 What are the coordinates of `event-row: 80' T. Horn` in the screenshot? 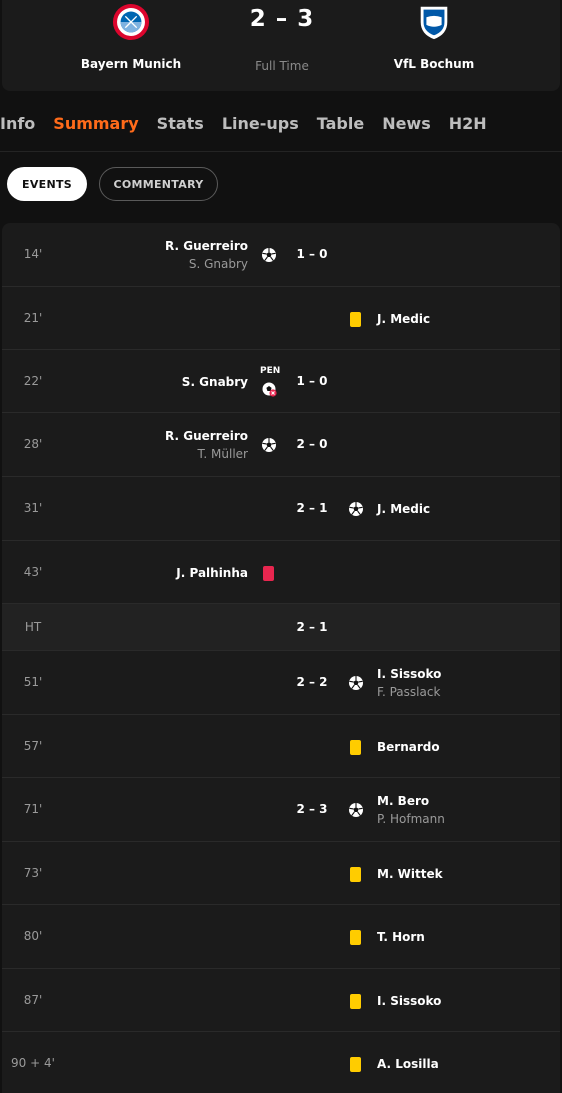 It's located at (281, 937).